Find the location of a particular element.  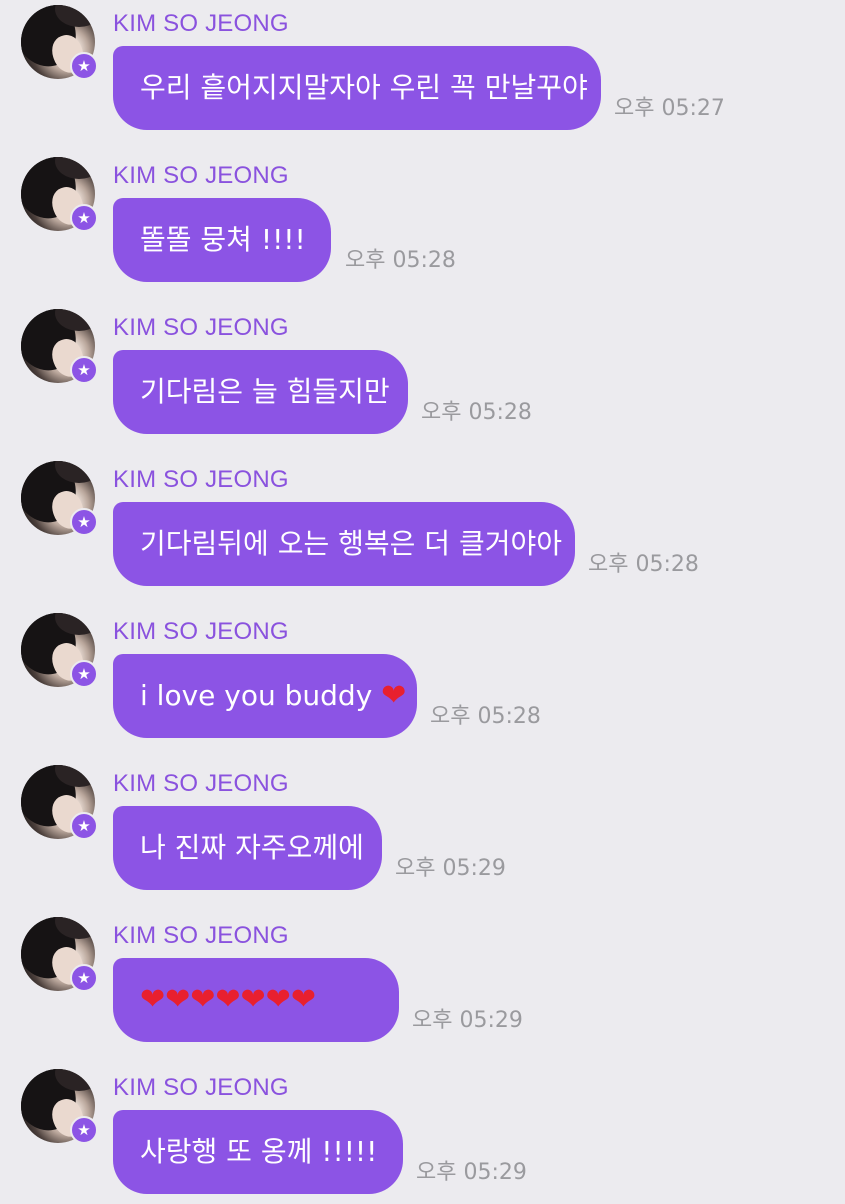

message-timestamp: 오후 05:27 is located at coordinates (669, 108).